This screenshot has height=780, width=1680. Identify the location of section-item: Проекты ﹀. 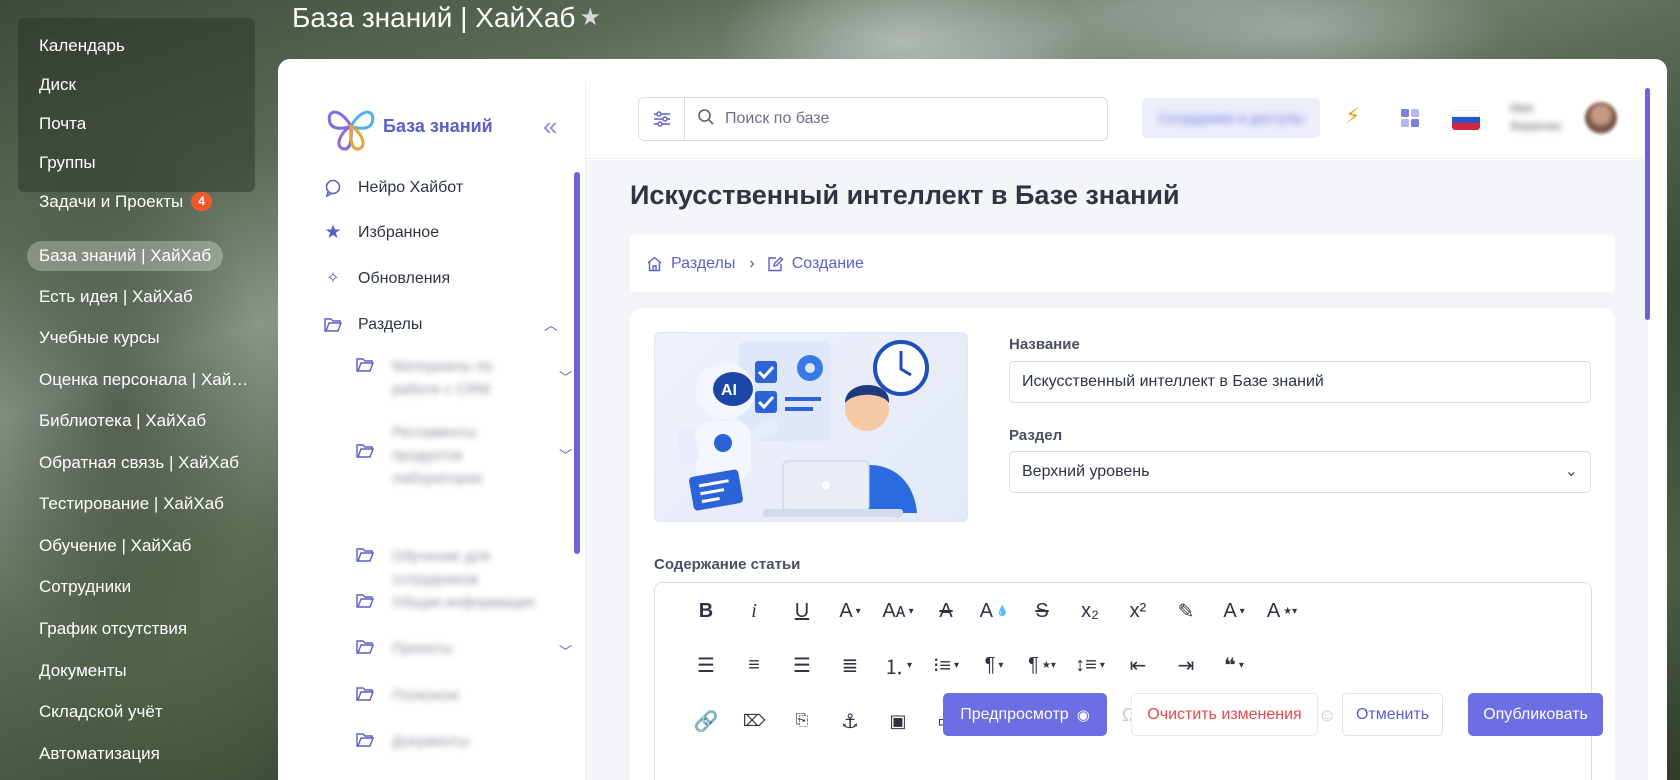
(471, 648).